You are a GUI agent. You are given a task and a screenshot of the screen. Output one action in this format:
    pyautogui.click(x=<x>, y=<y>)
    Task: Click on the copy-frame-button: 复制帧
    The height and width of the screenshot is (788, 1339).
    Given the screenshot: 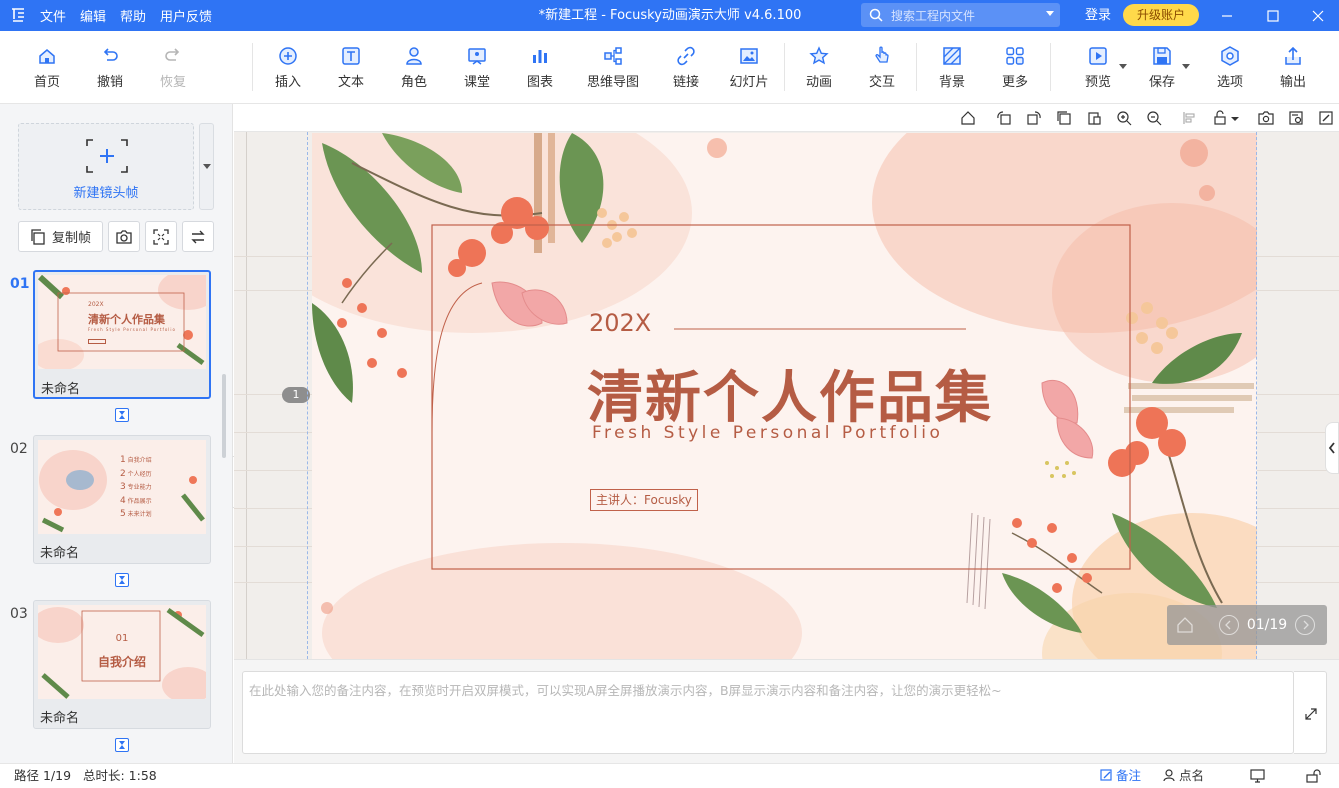 What is the action you would take?
    pyautogui.click(x=60, y=236)
    